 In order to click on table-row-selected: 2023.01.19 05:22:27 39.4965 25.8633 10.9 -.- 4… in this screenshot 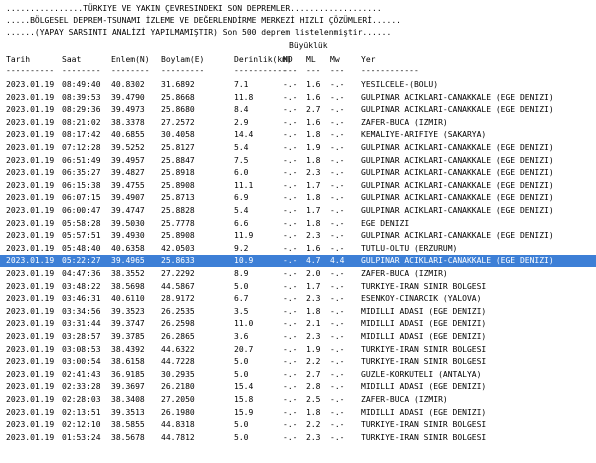, I will do `click(298, 261)`.